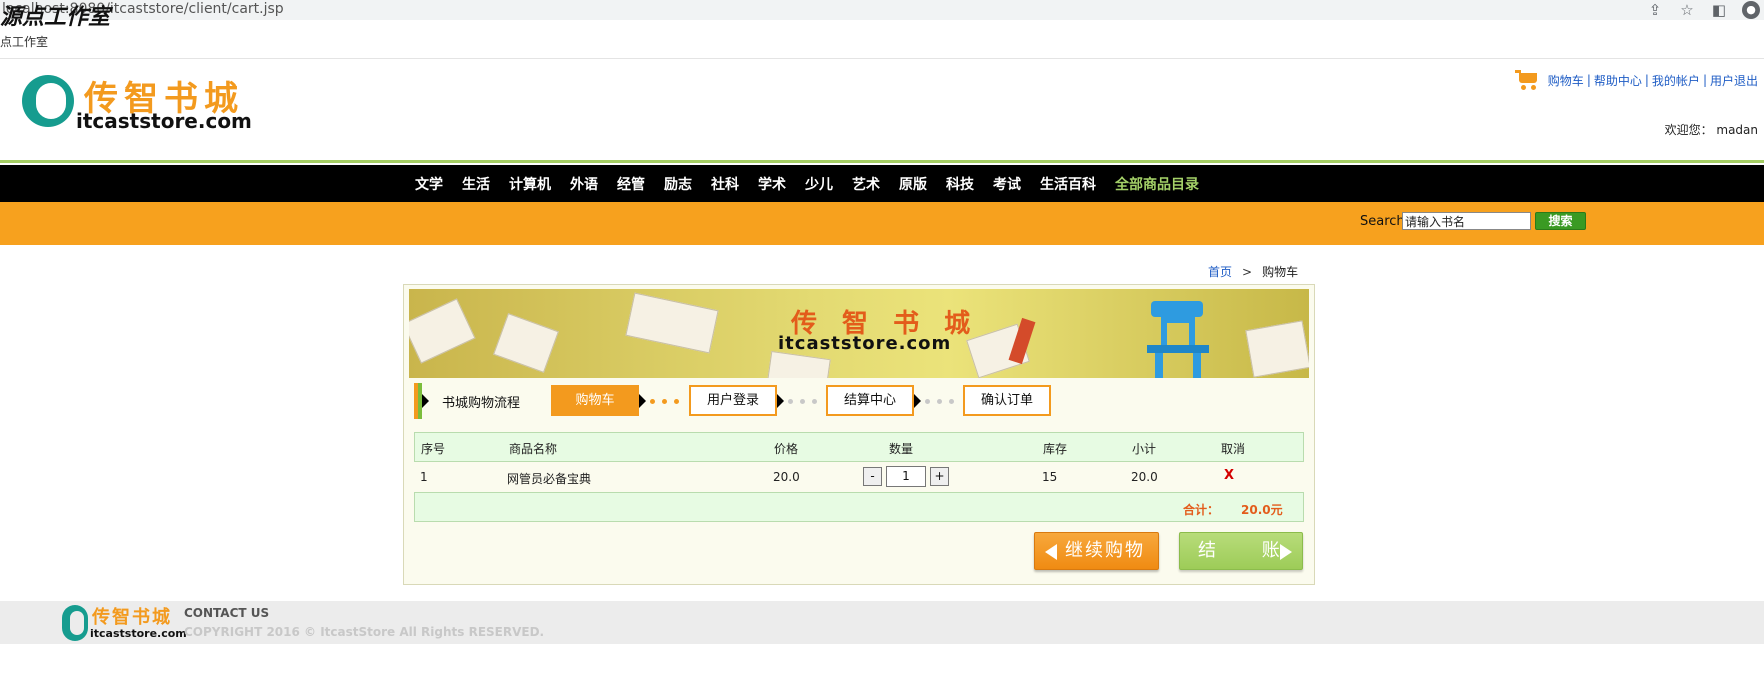 The width and height of the screenshot is (1764, 688). Describe the element at coordinates (1560, 221) in the screenshot. I see `search-button: 搜索` at that location.